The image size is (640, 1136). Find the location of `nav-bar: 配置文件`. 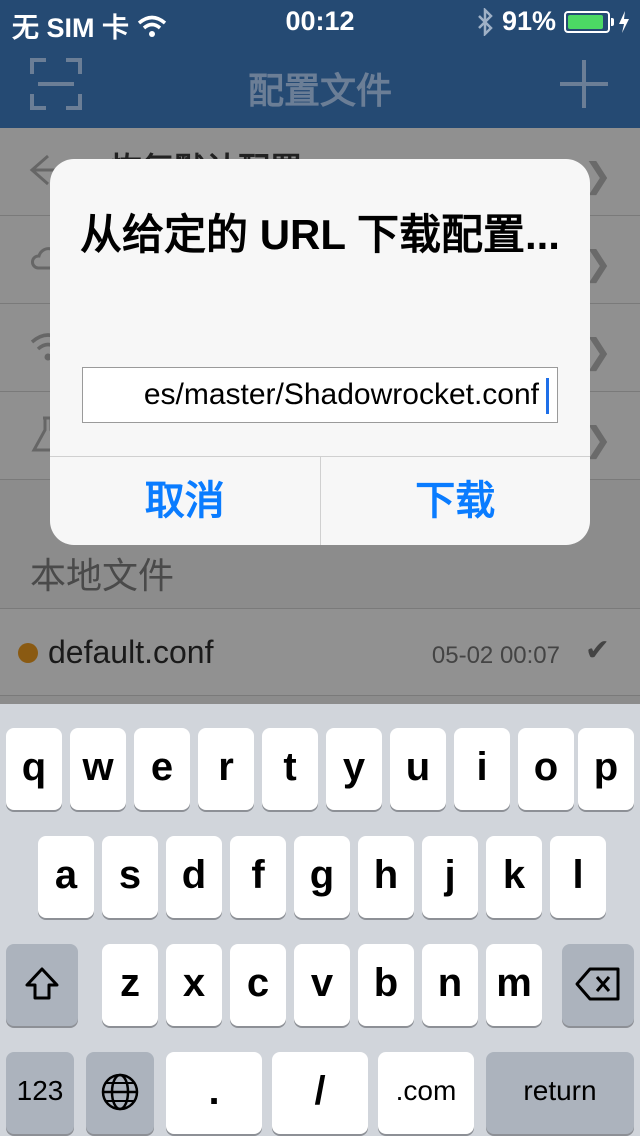

nav-bar: 配置文件 is located at coordinates (320, 84).